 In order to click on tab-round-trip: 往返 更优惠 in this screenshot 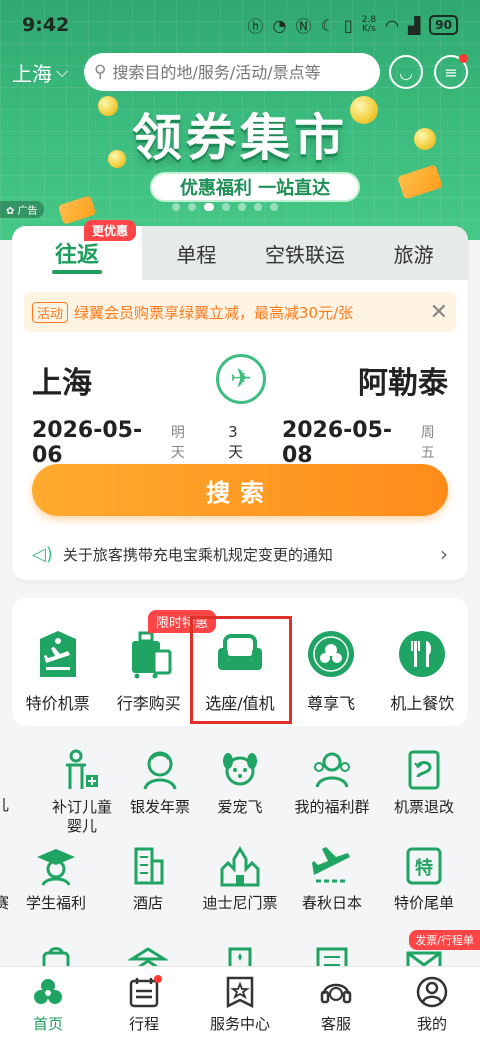, I will do `click(77, 250)`.